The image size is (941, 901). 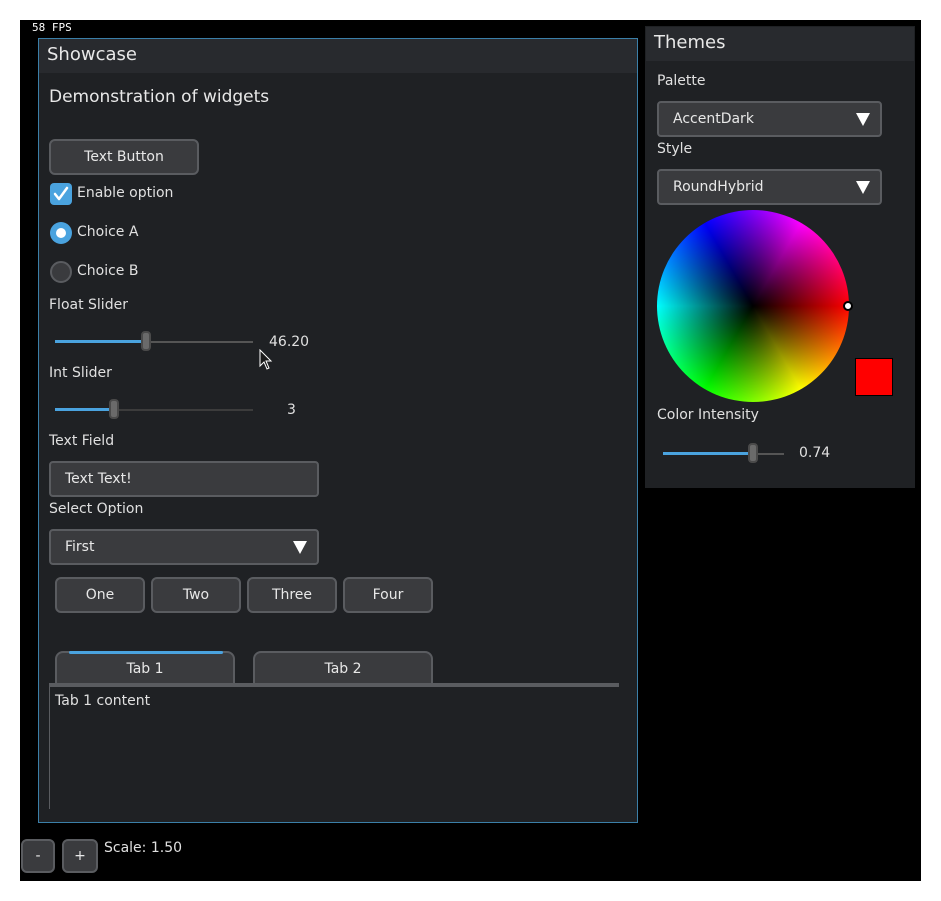 I want to click on scale-increase-button: +, so click(x=80, y=856).